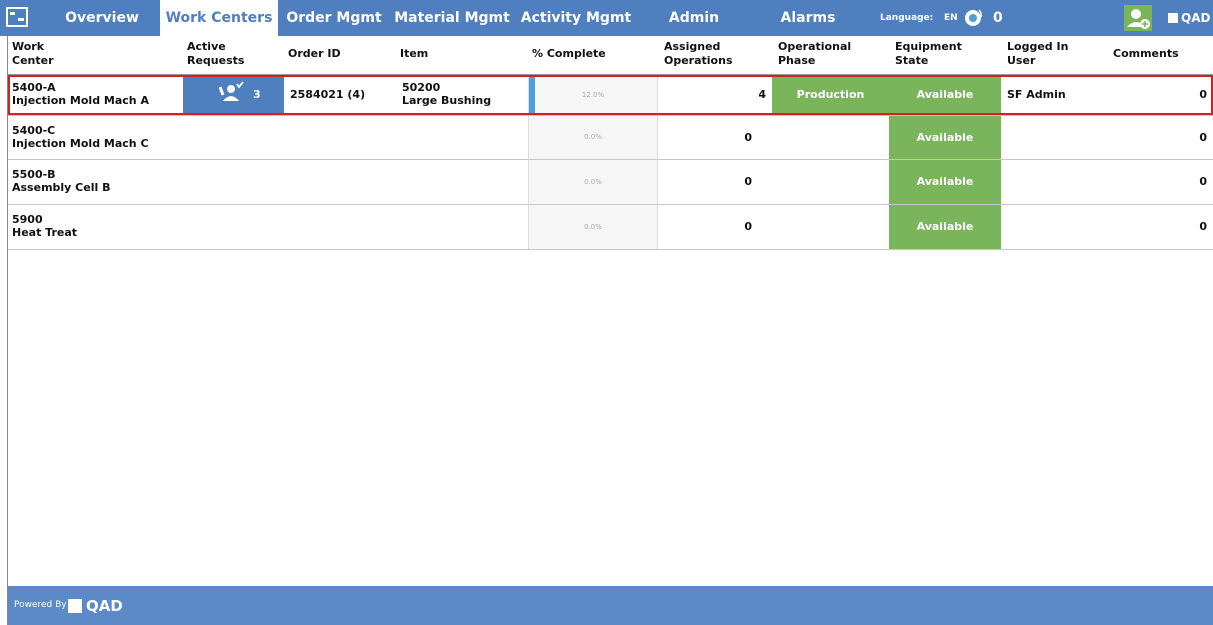  I want to click on header-text: Logged In, so click(1038, 46).